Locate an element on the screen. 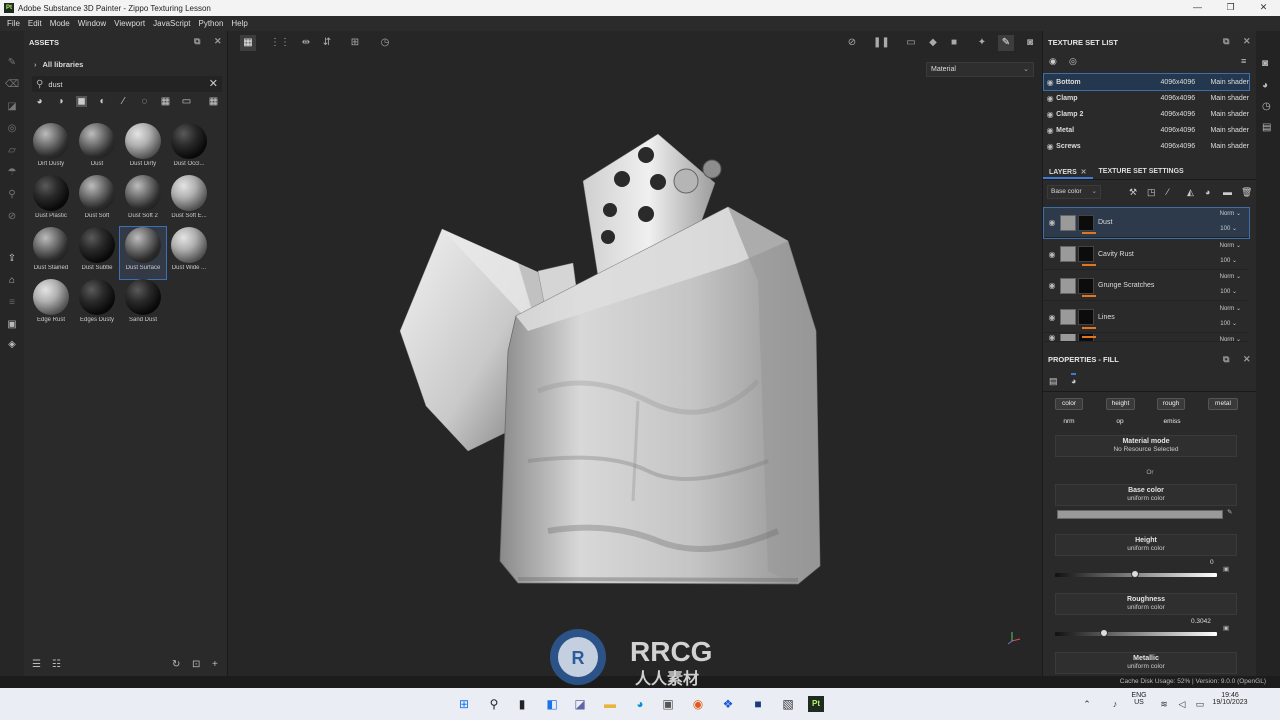 This screenshot has width=1280, height=720. asset-tile: Dust Dirty is located at coordinates (143, 149).